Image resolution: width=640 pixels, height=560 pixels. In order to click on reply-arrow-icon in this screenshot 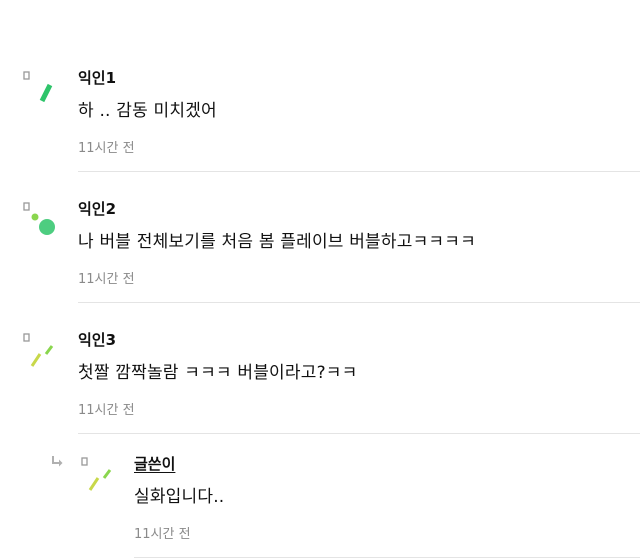, I will do `click(58, 462)`.